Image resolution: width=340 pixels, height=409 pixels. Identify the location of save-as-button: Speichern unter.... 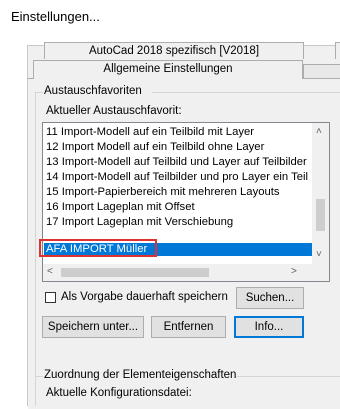
(93, 327).